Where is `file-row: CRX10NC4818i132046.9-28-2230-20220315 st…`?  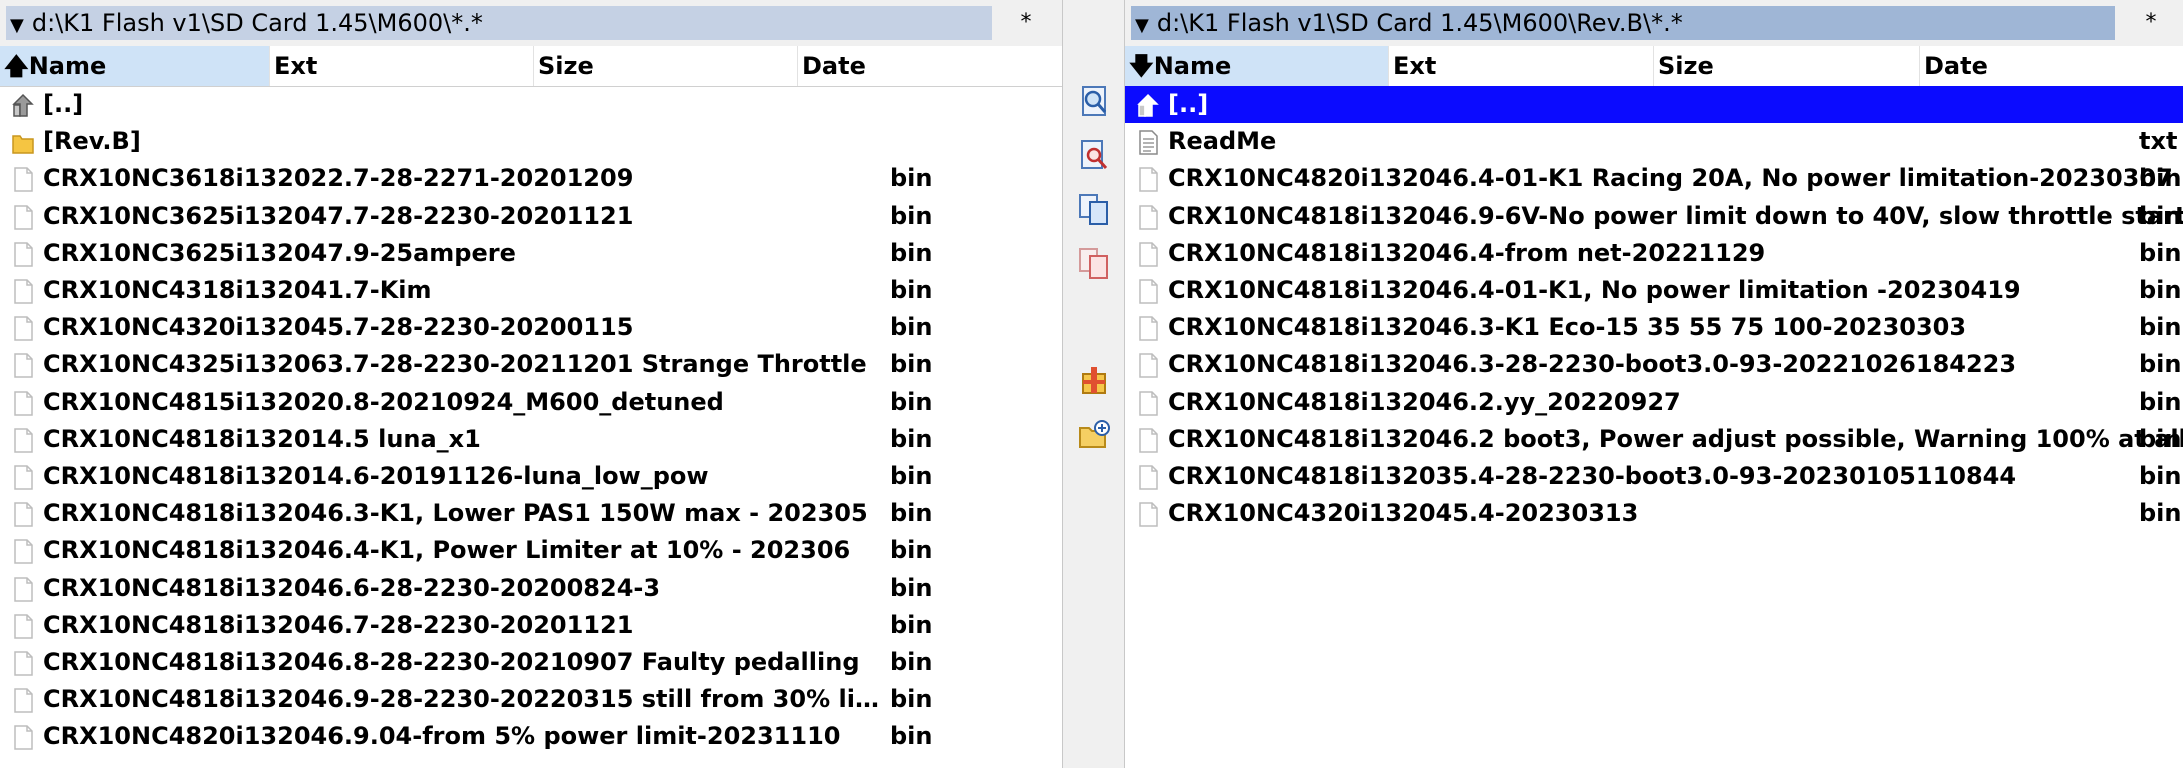
file-row: CRX10NC4818i132046.9-28-2230-20220315 st… is located at coordinates (531, 699).